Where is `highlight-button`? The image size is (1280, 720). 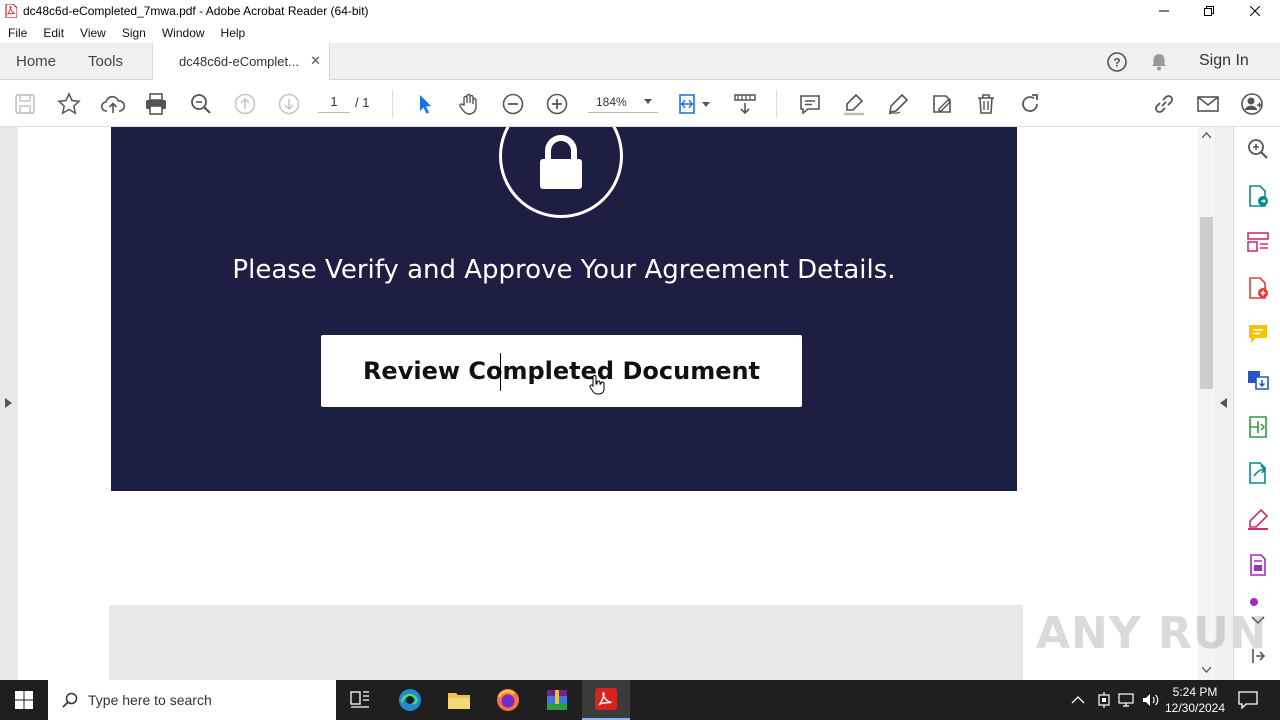 highlight-button is located at coordinates (854, 104).